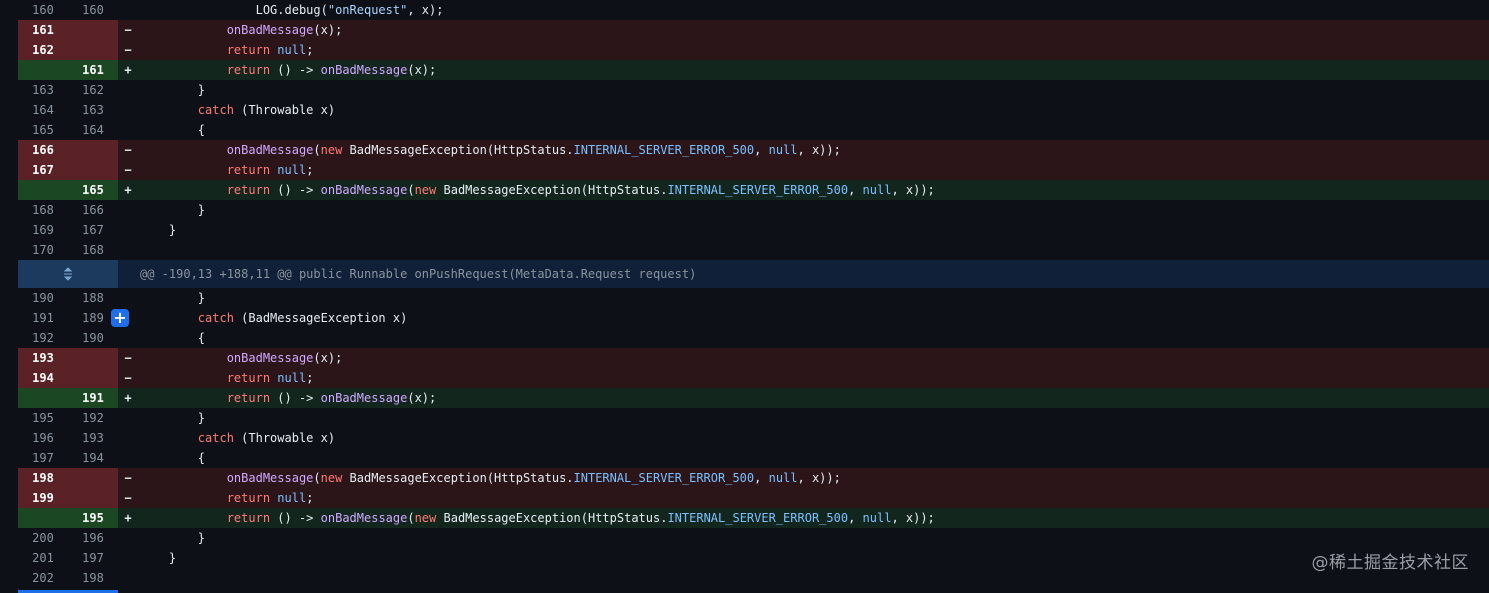  What do you see at coordinates (93, 230) in the screenshot?
I see `new-line-number: 167` at bounding box center [93, 230].